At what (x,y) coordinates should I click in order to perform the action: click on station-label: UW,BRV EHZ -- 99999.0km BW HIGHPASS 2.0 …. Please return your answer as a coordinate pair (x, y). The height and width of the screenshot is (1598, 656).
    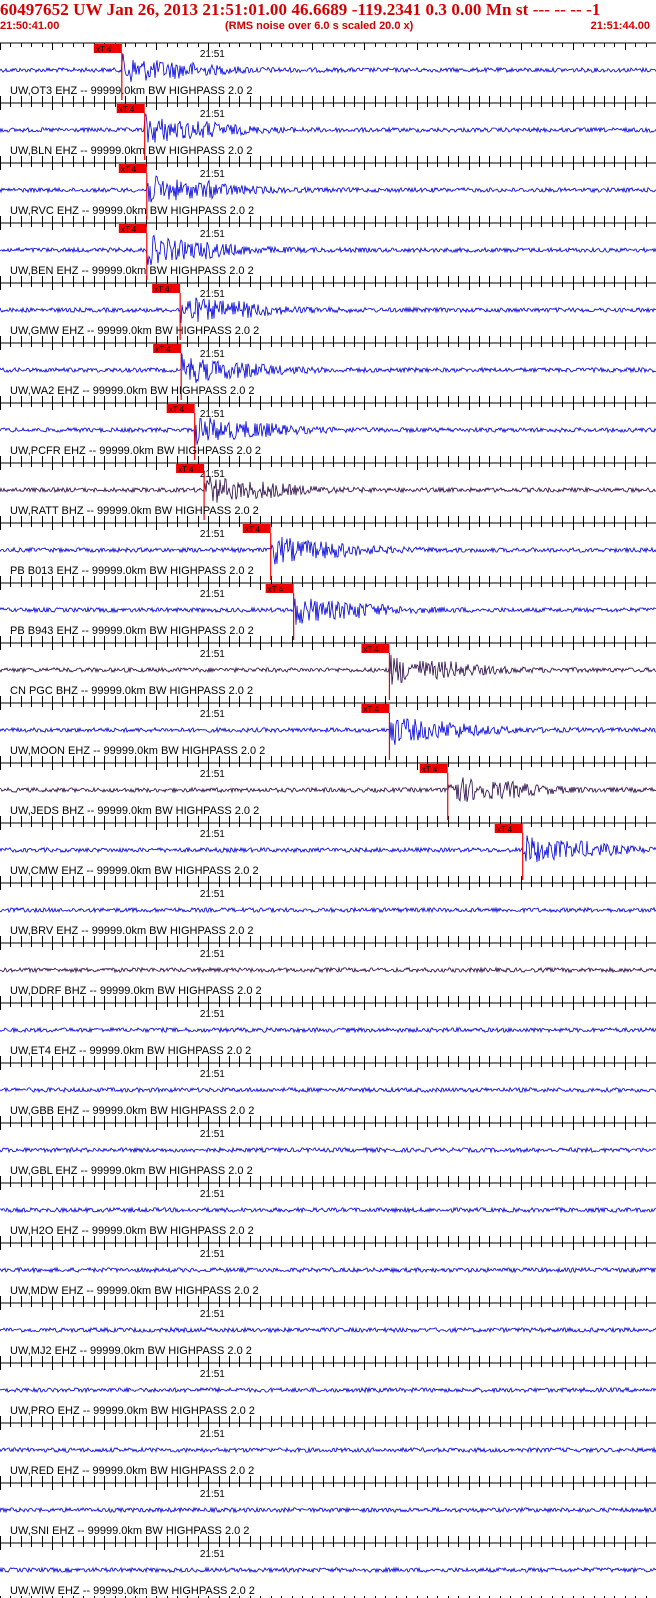
    Looking at the image, I should click on (132, 931).